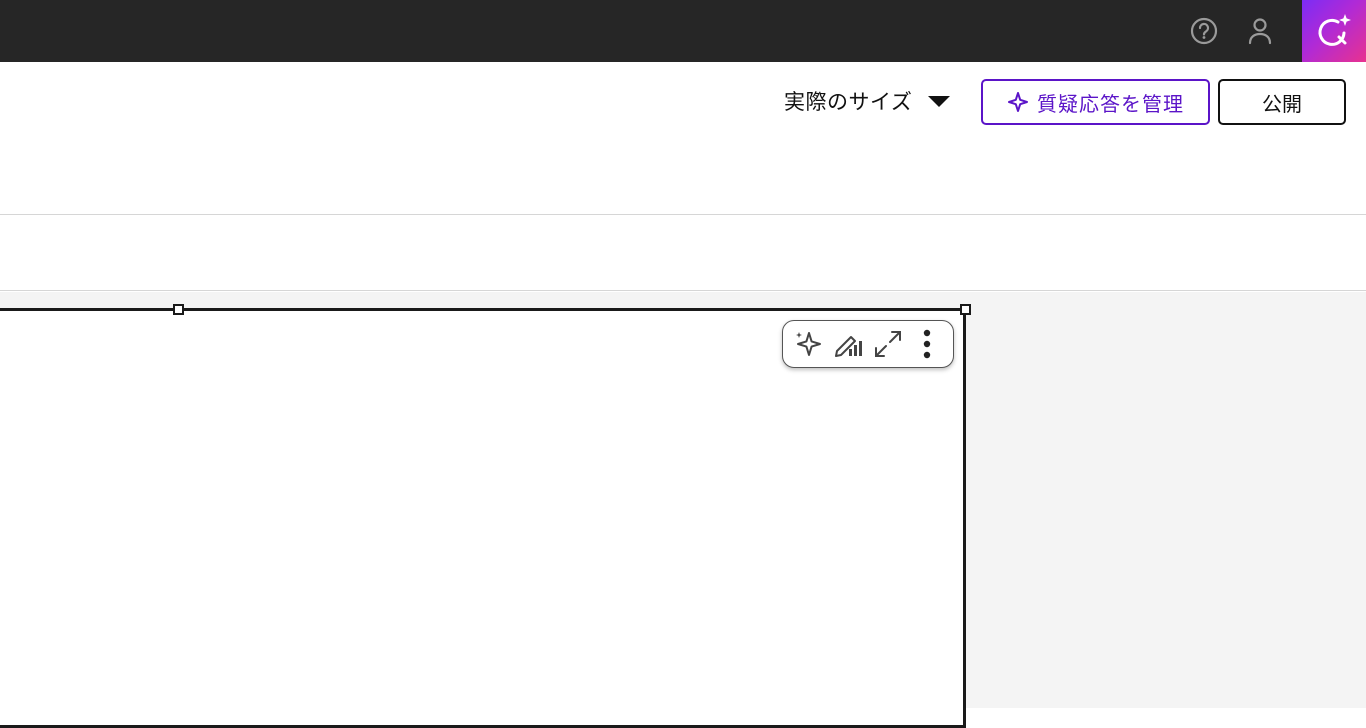 The image size is (1366, 728). I want to click on publish-button: 公開, so click(1282, 102).